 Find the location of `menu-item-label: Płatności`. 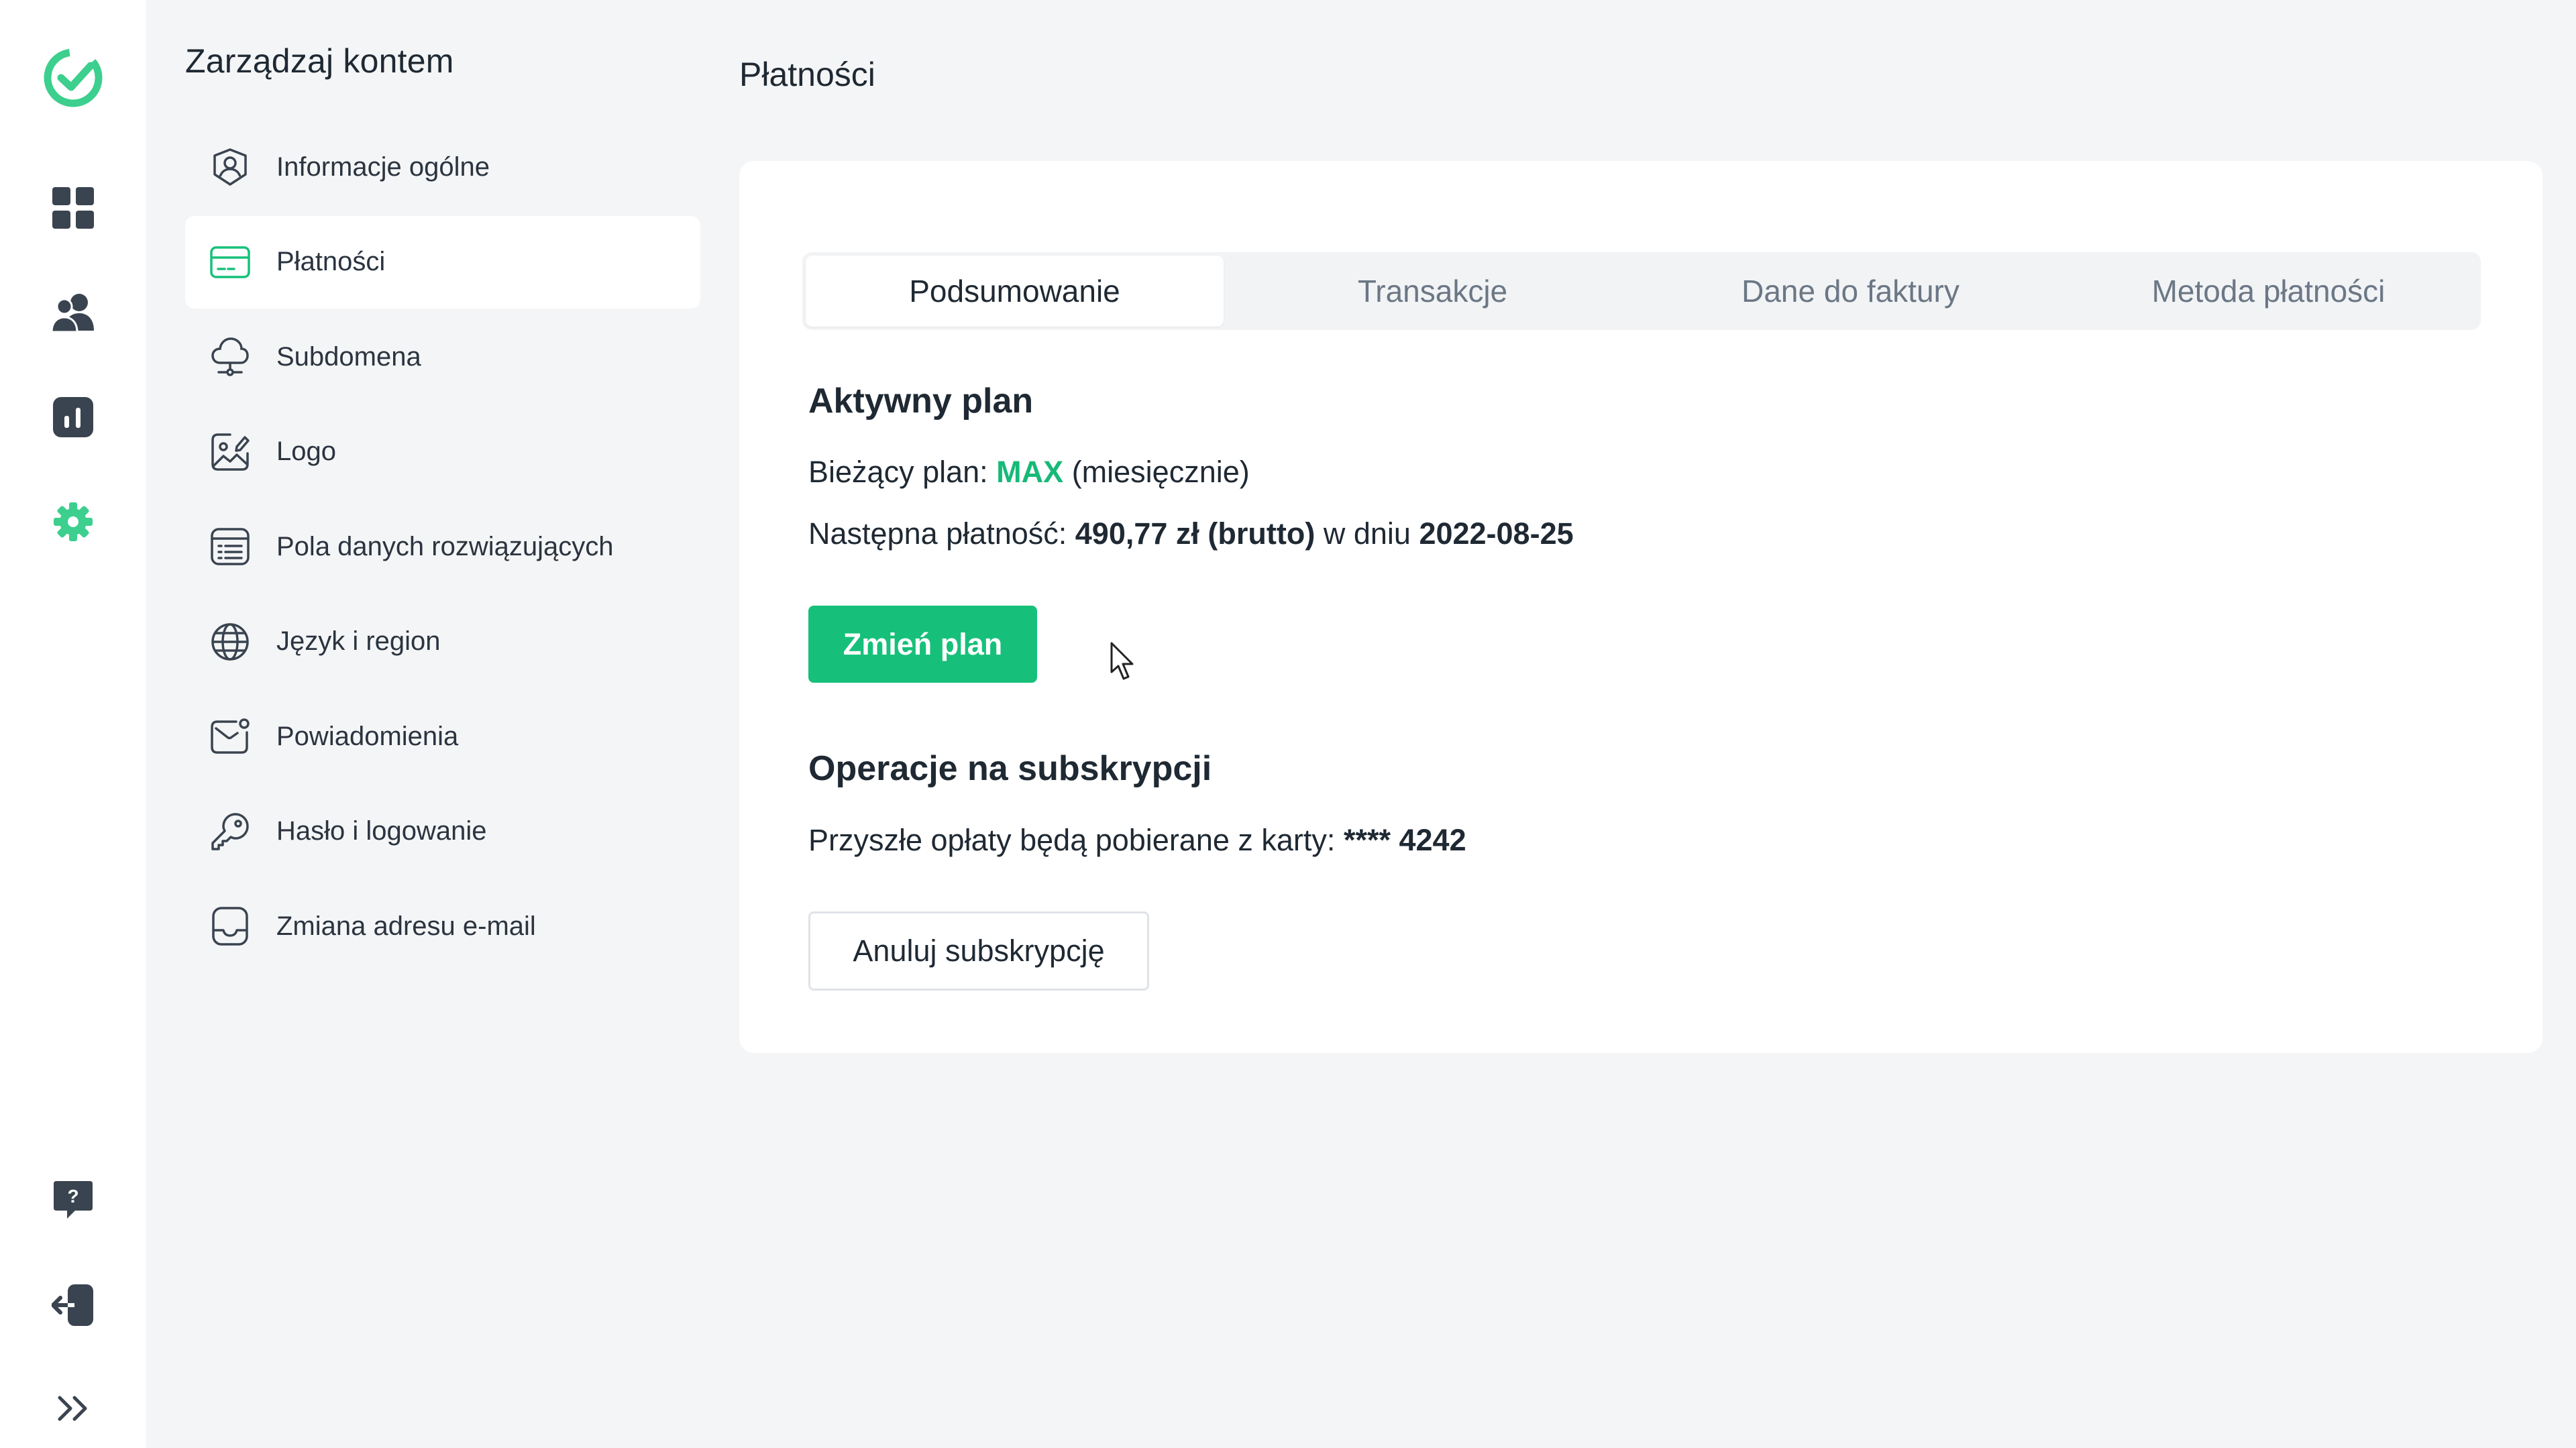

menu-item-label: Płatności is located at coordinates (331, 261).